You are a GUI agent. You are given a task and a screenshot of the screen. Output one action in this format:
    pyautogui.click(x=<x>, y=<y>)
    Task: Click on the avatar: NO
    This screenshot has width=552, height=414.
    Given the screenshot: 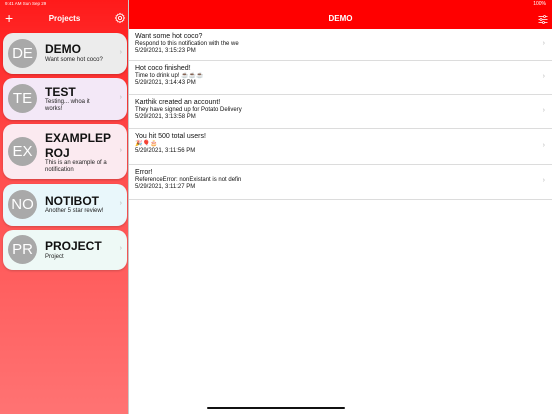 What is the action you would take?
    pyautogui.click(x=22, y=204)
    